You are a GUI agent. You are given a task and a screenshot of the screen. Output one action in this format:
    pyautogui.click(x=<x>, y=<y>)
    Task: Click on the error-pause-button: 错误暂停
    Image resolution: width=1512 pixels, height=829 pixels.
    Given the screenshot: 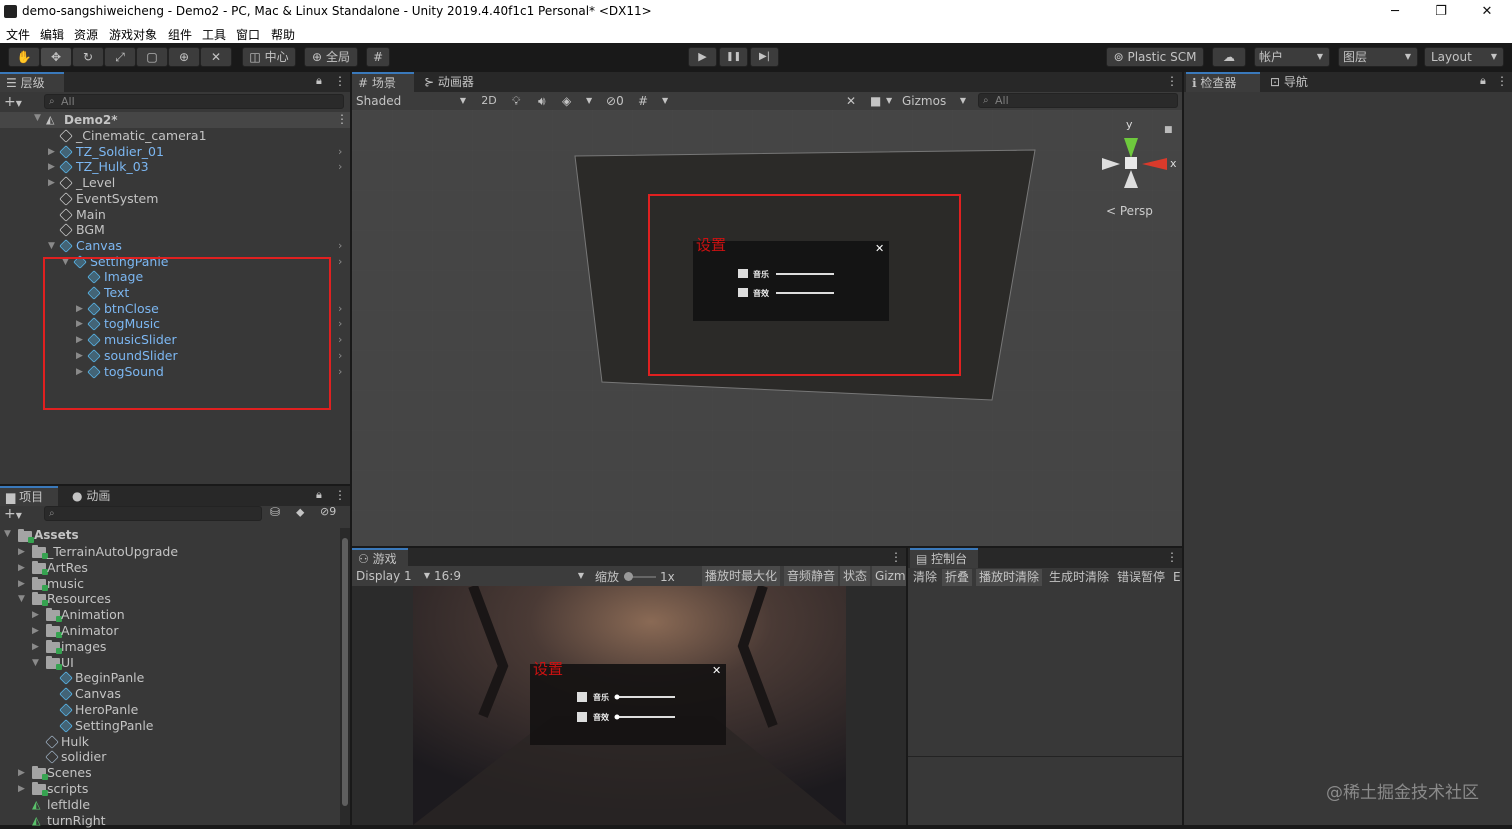 What is the action you would take?
    pyautogui.click(x=1141, y=577)
    